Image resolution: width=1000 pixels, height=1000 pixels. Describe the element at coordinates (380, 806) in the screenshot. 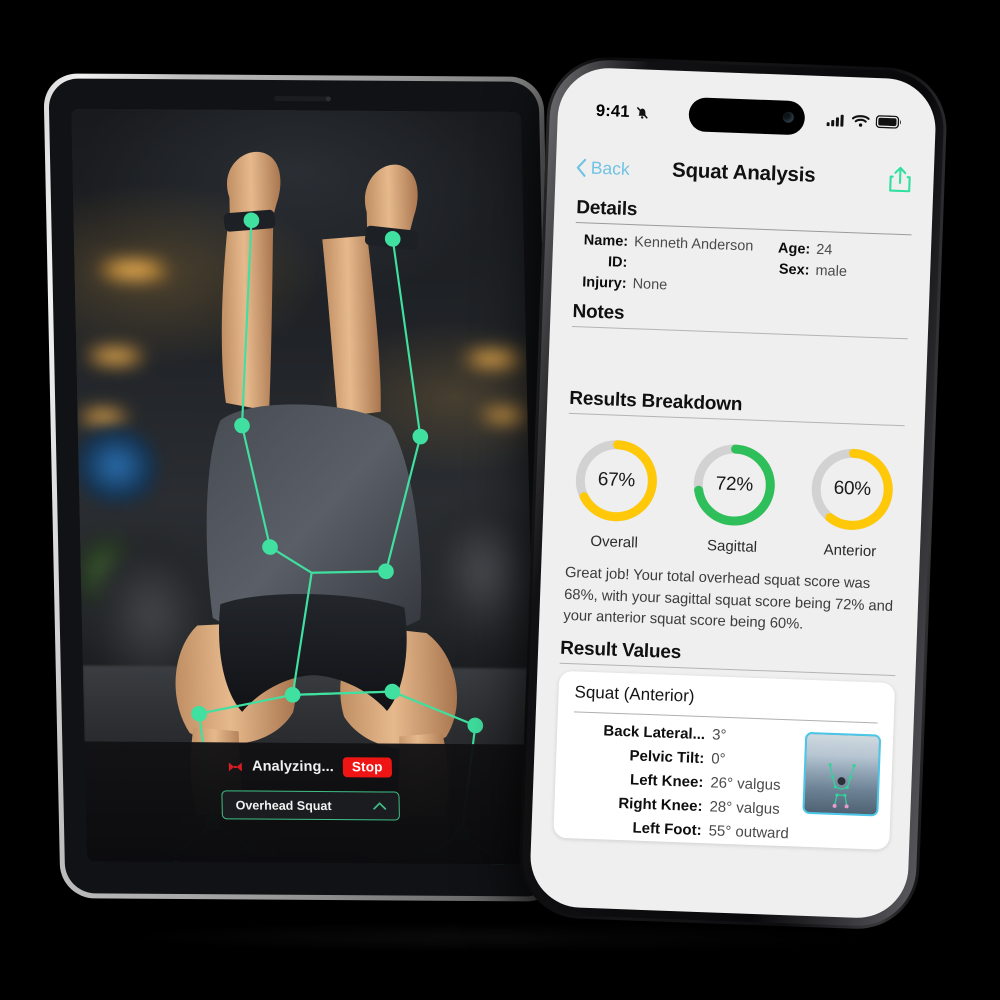

I see `chevron-up-icon` at that location.